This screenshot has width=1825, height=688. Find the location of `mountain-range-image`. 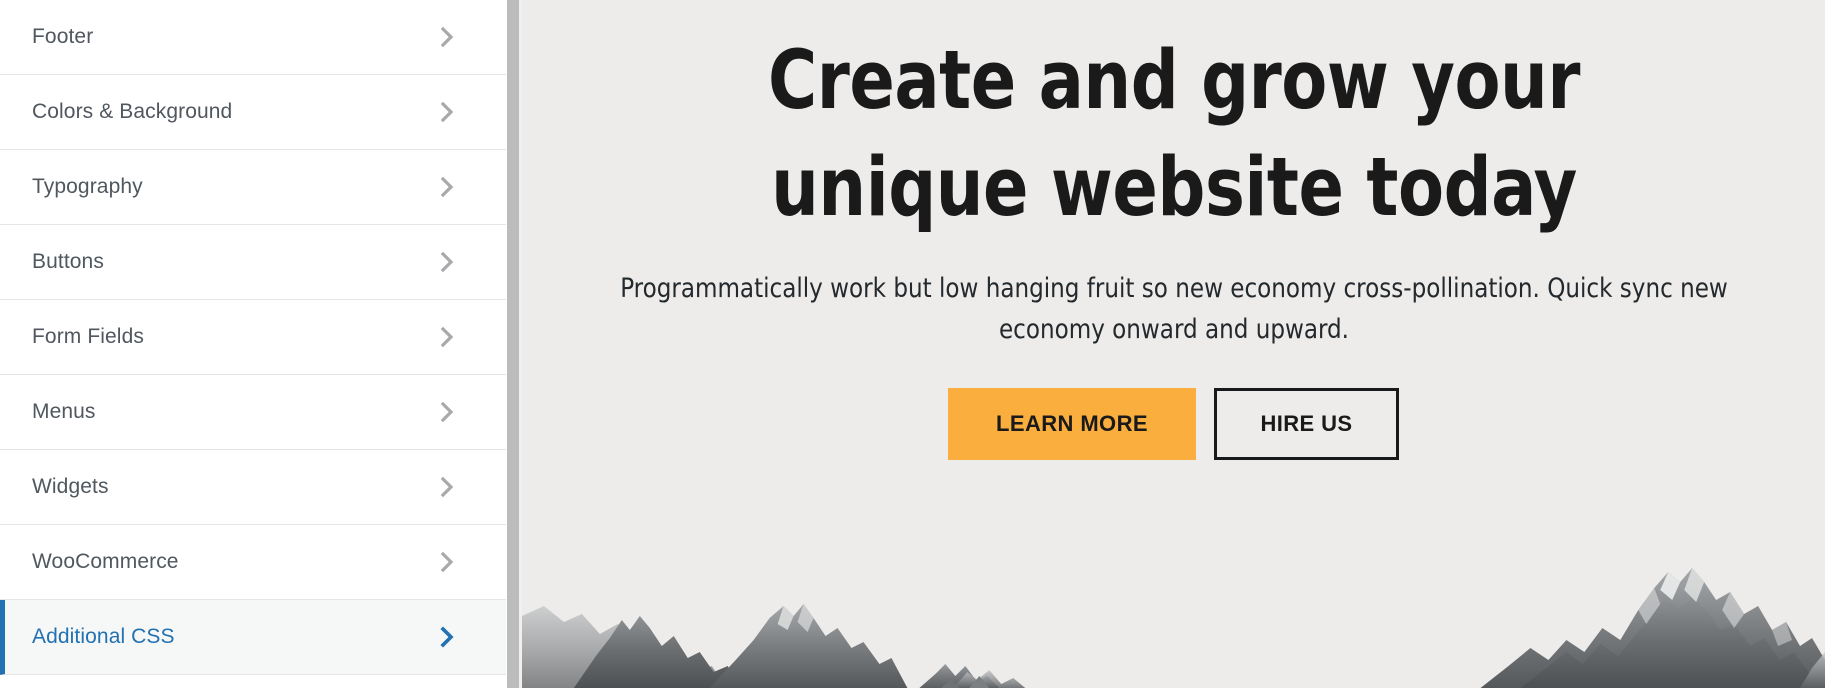

mountain-range-image is located at coordinates (1173, 618).